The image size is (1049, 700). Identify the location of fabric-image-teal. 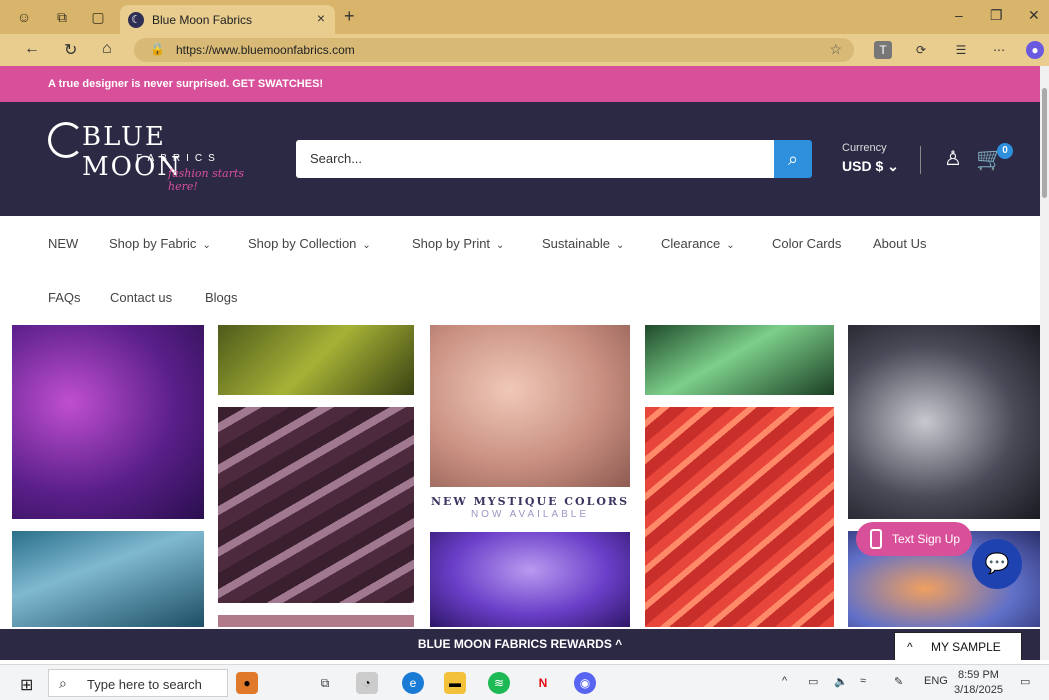
(108, 579).